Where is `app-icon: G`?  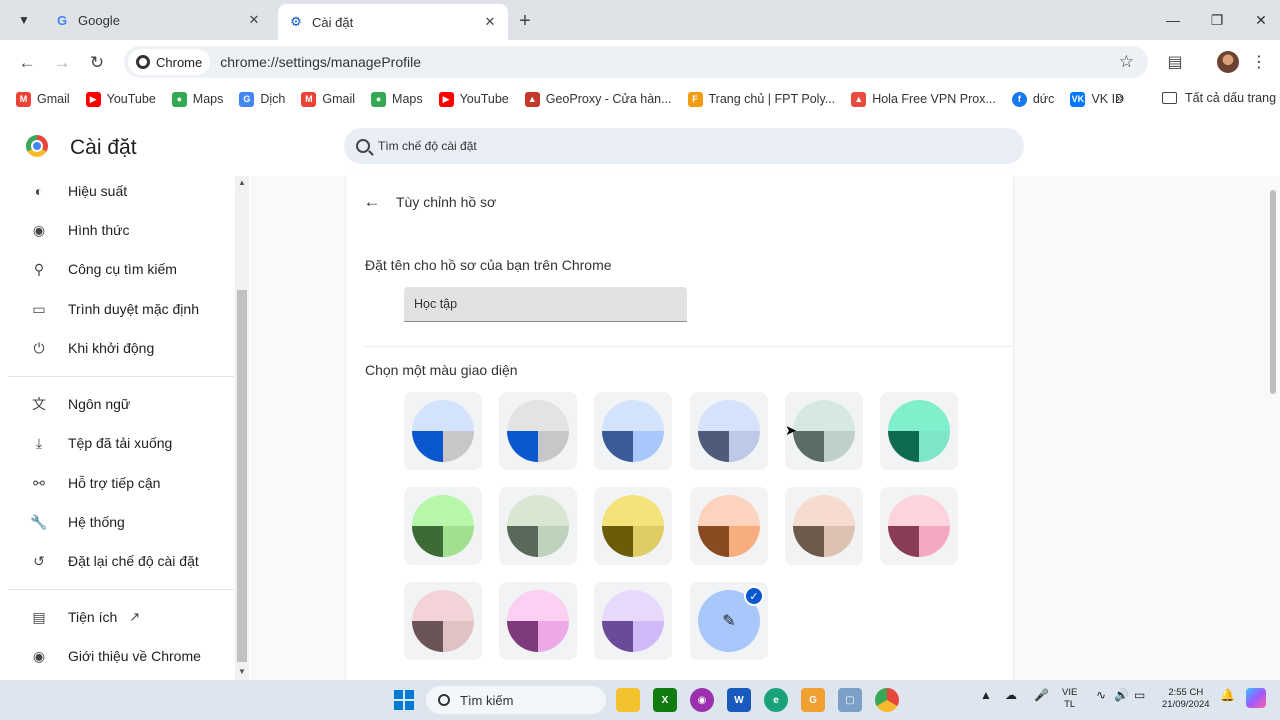 app-icon: G is located at coordinates (813, 700).